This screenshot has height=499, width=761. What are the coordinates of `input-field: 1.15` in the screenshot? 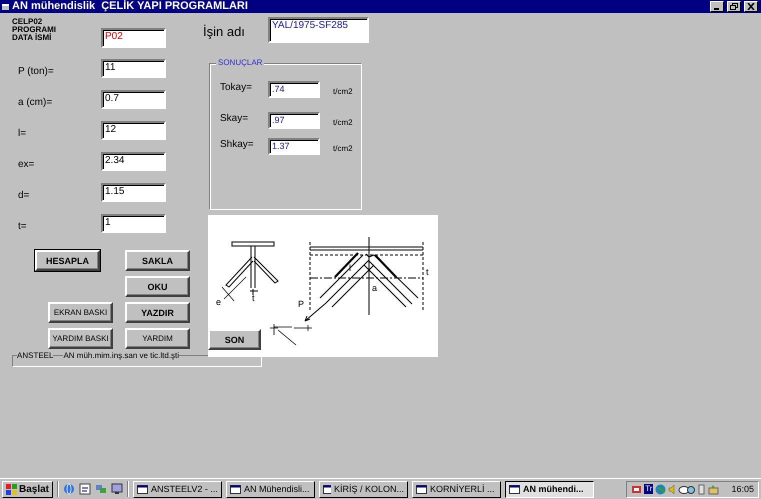 It's located at (133, 192).